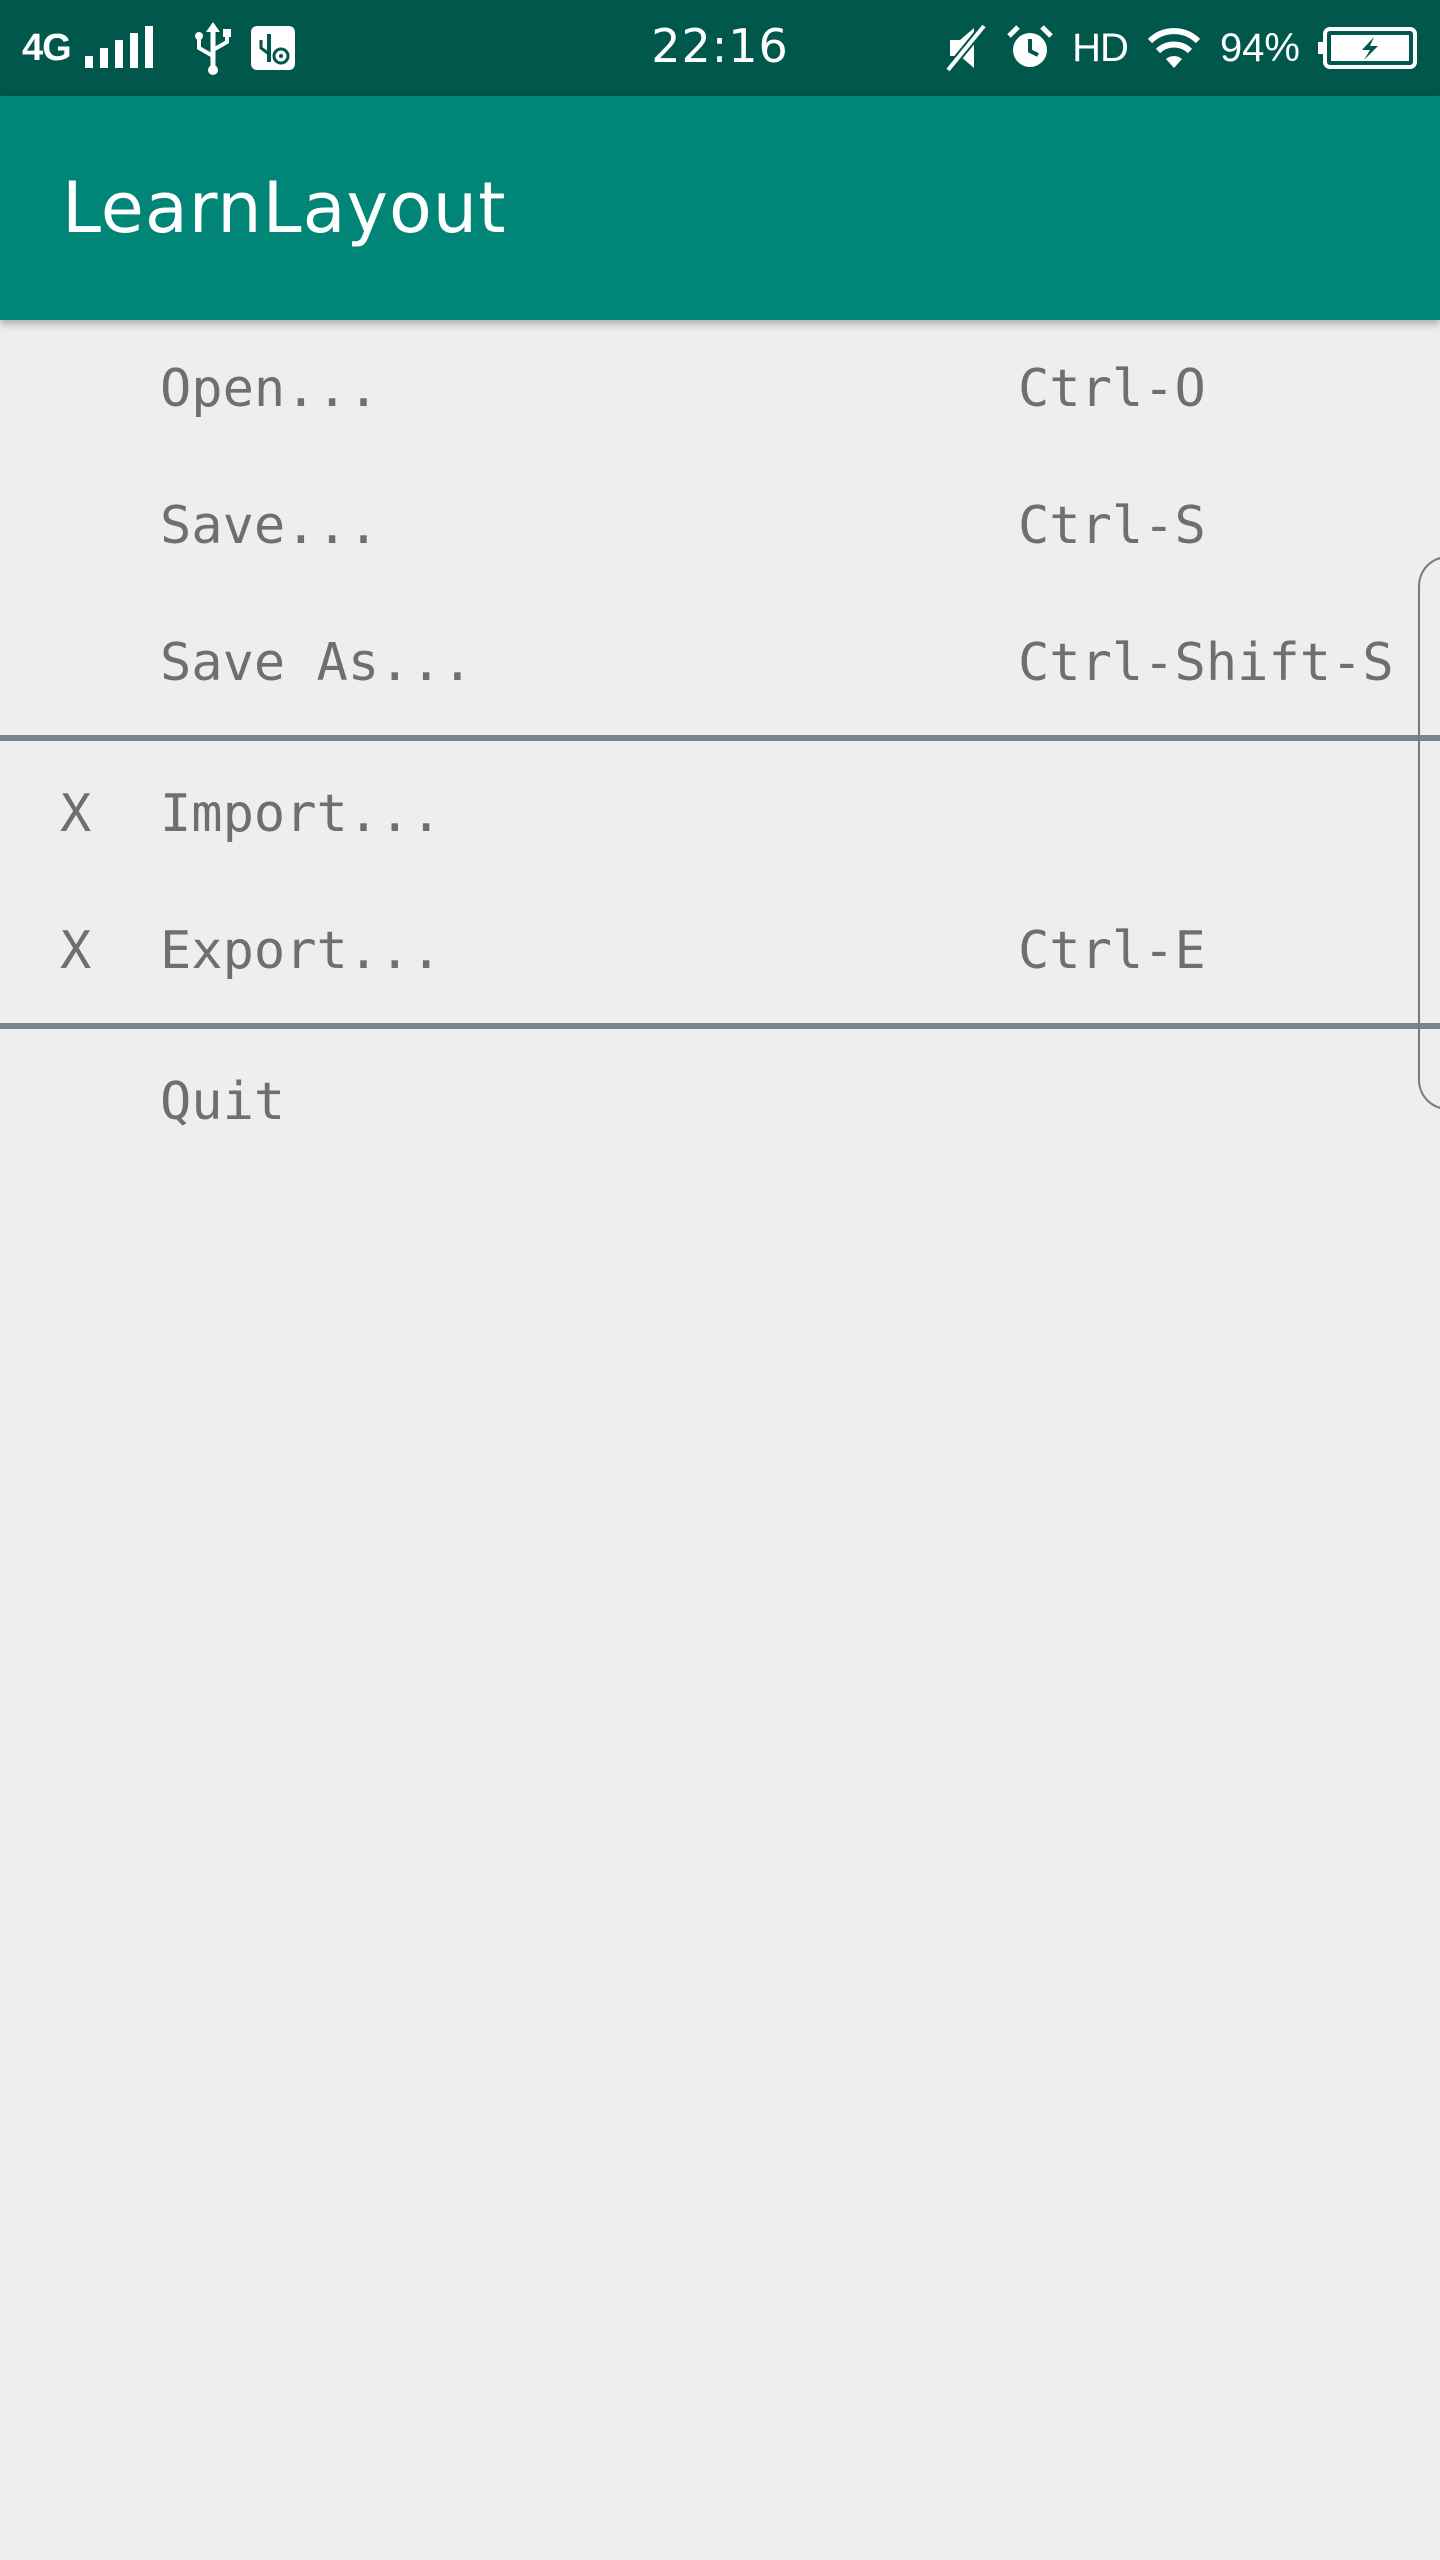 The image size is (1440, 2560). I want to click on status-bar: 4G 22:16 HD 94%, so click(720, 48).